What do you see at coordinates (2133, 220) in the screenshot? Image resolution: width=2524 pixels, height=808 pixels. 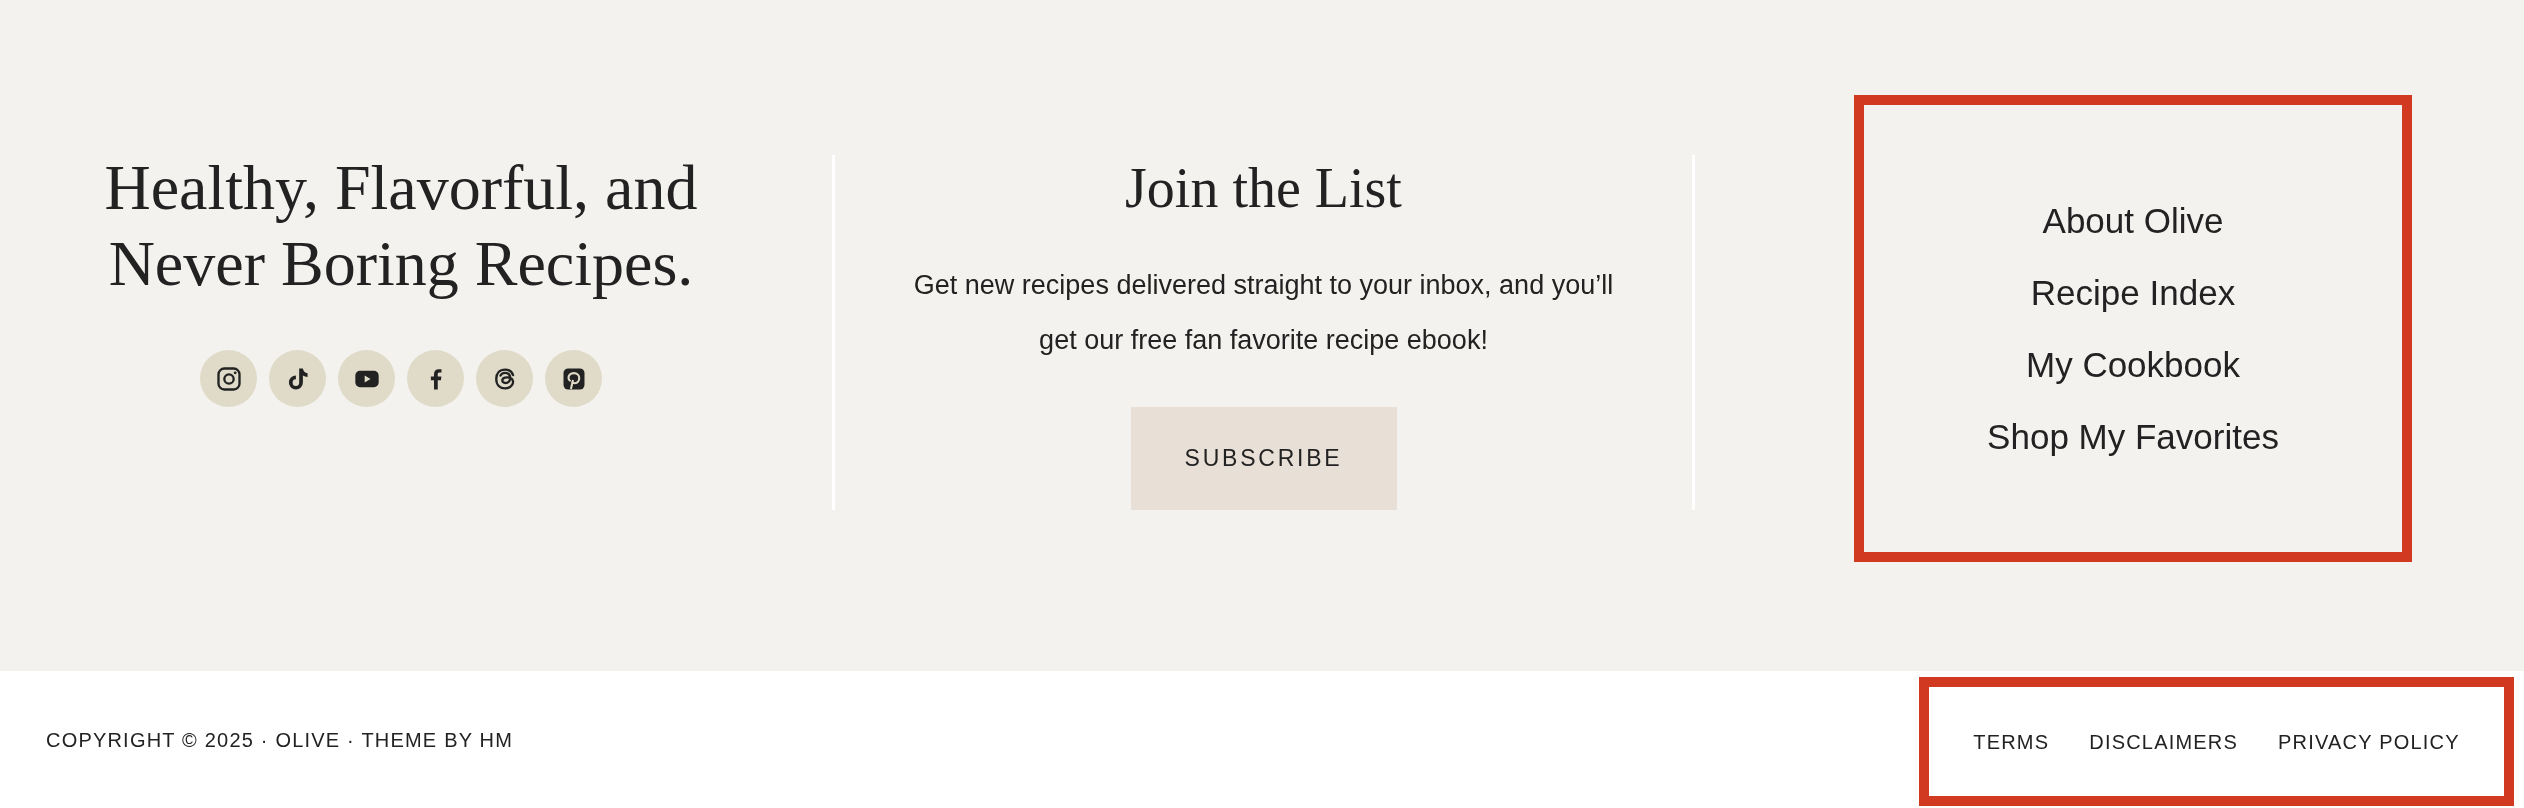 I see `nav-link: About Olive` at bounding box center [2133, 220].